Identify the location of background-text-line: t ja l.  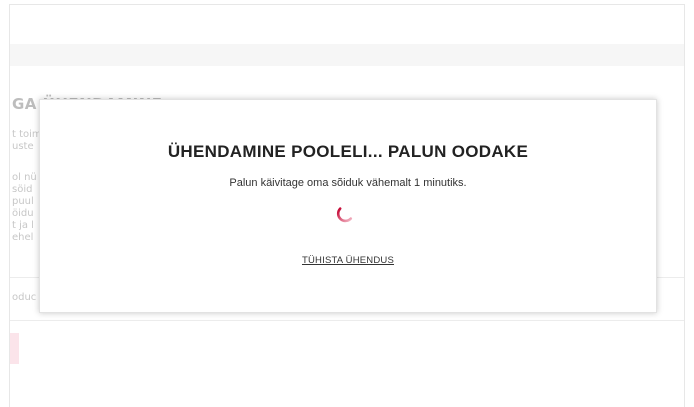
(23, 225).